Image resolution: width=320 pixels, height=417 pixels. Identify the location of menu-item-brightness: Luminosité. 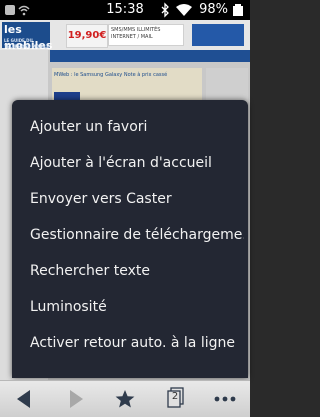
(137, 307).